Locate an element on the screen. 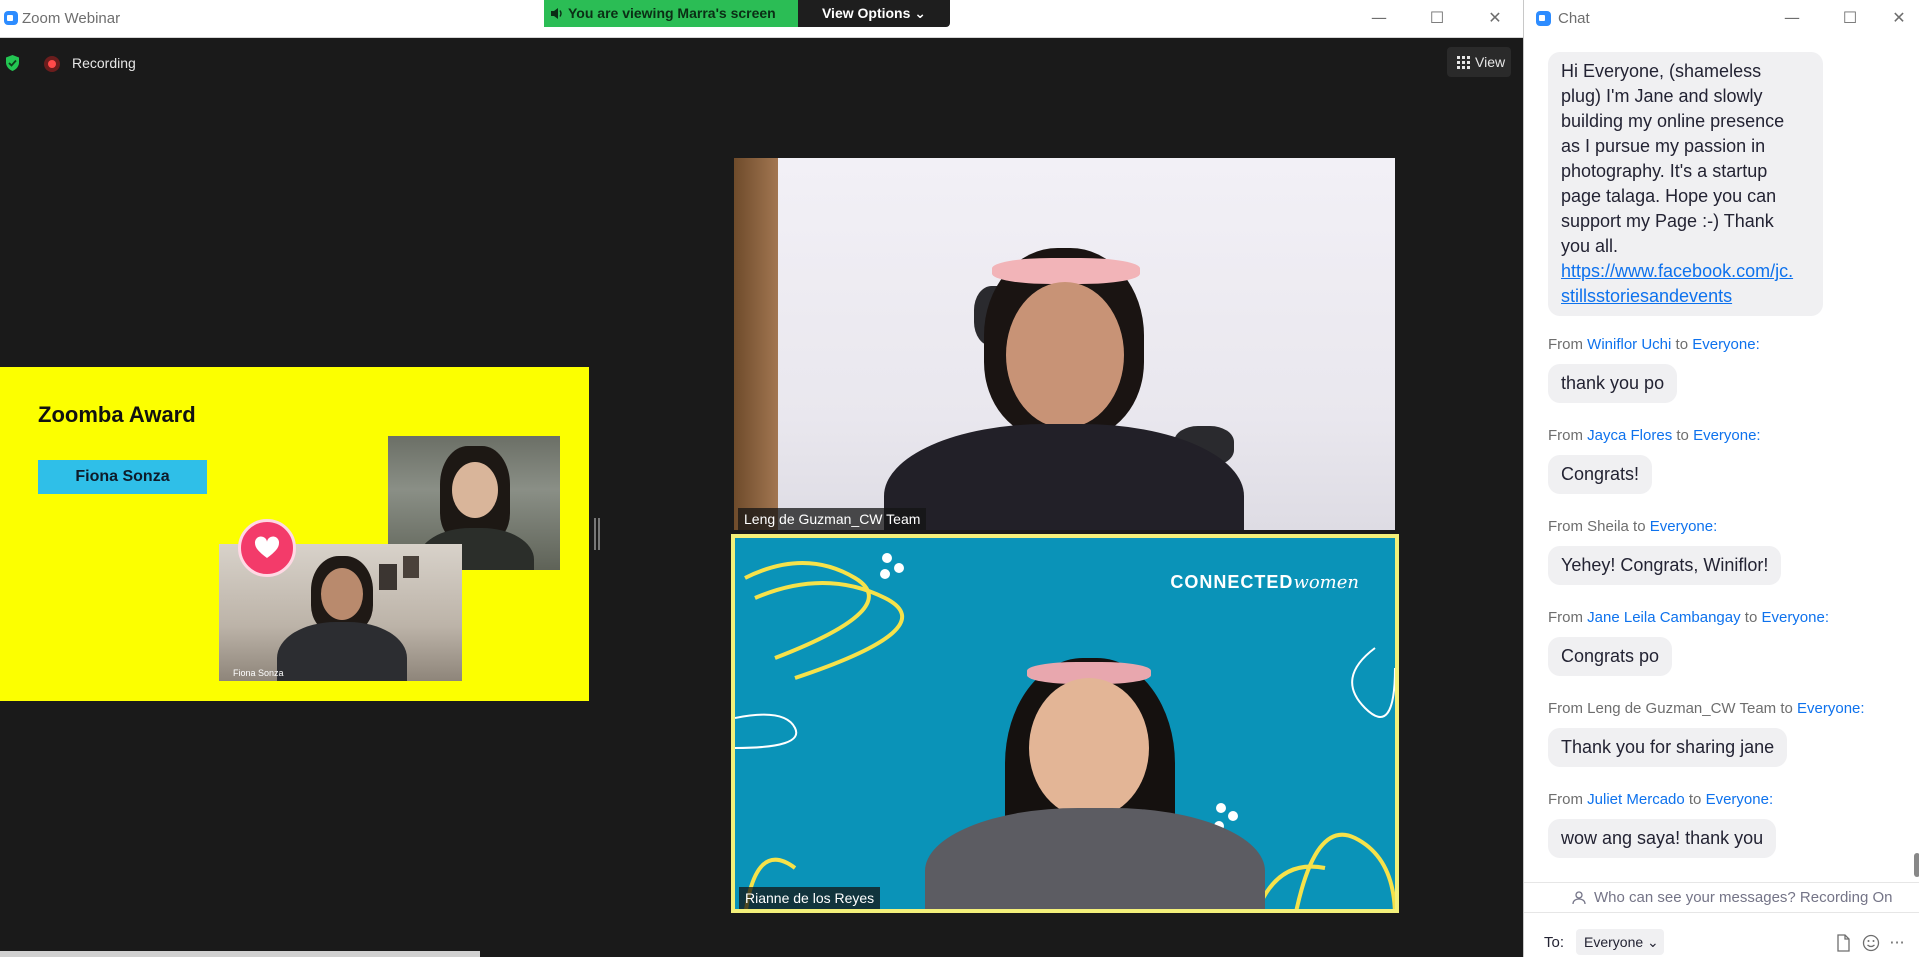 This screenshot has height=957, width=1919. view-layout-button: View is located at coordinates (1479, 62).